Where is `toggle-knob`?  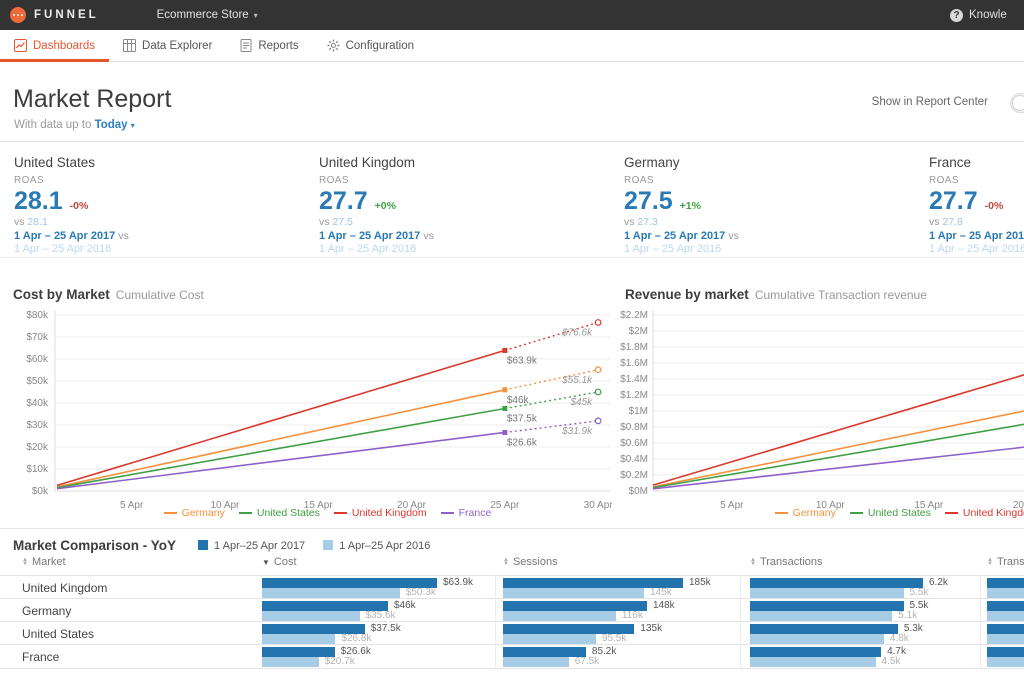 toggle-knob is located at coordinates (1018, 103).